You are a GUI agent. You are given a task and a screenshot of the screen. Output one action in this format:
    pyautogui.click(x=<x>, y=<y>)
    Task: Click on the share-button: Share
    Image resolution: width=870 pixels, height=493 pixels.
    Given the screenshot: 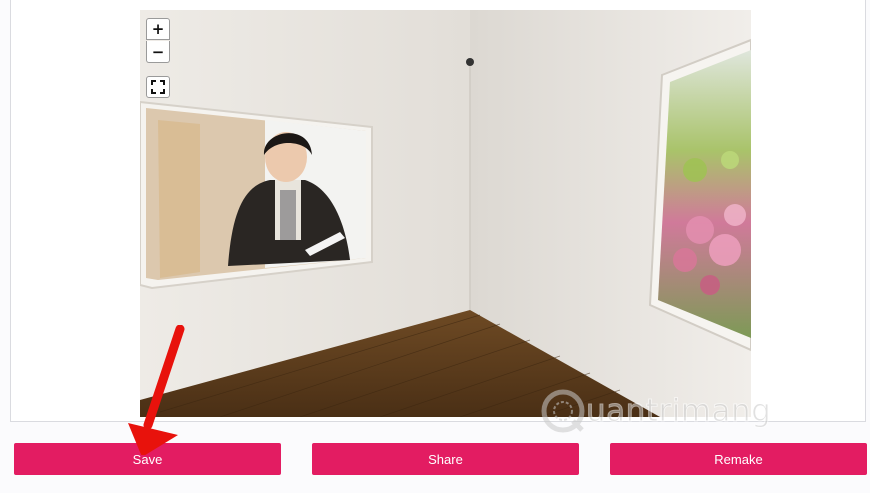 What is the action you would take?
    pyautogui.click(x=445, y=459)
    